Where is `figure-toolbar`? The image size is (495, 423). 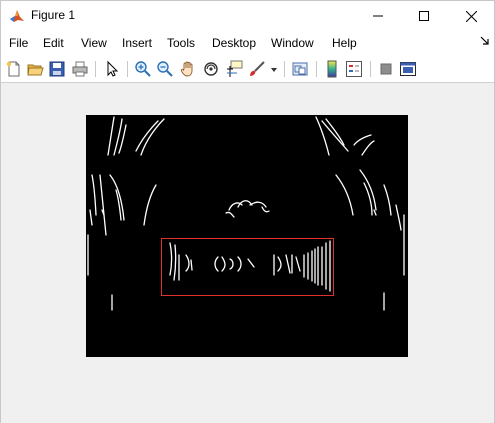 figure-toolbar is located at coordinates (247, 69).